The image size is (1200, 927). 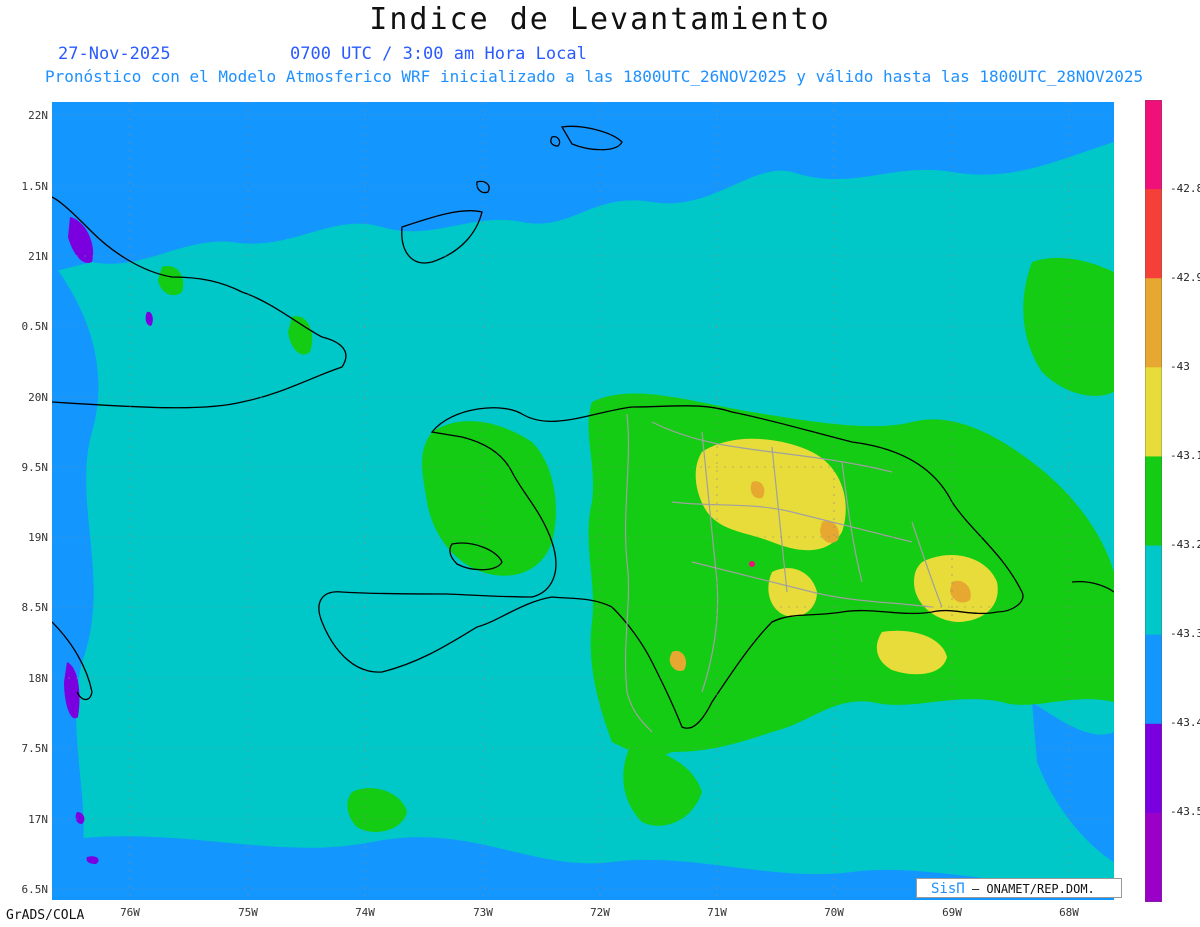 I want to click on colorbar-label: -42.9, so click(x=1185, y=277).